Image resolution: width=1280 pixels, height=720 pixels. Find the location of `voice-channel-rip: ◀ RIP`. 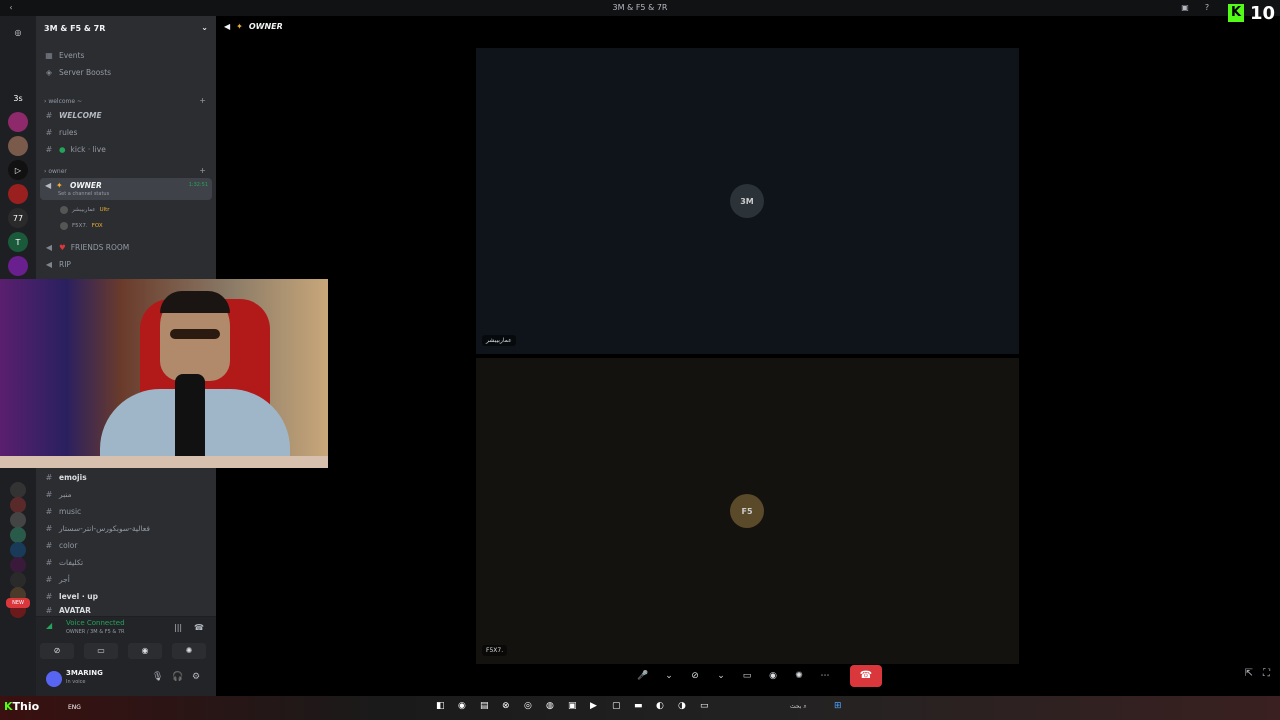

voice-channel-rip: ◀ RIP is located at coordinates (57, 264).